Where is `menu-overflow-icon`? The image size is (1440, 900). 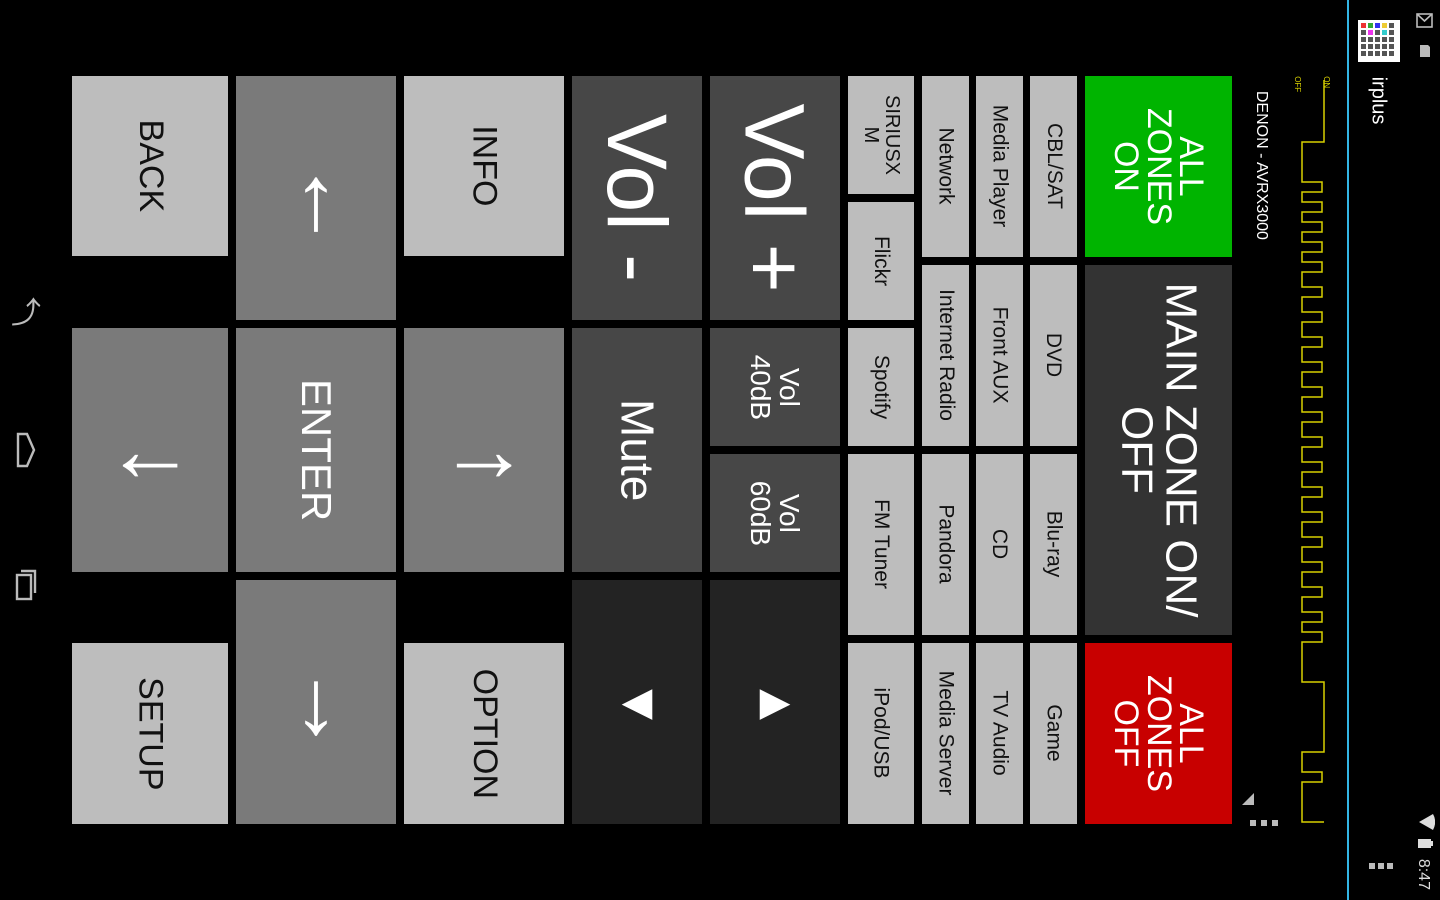 menu-overflow-icon is located at coordinates (1381, 863).